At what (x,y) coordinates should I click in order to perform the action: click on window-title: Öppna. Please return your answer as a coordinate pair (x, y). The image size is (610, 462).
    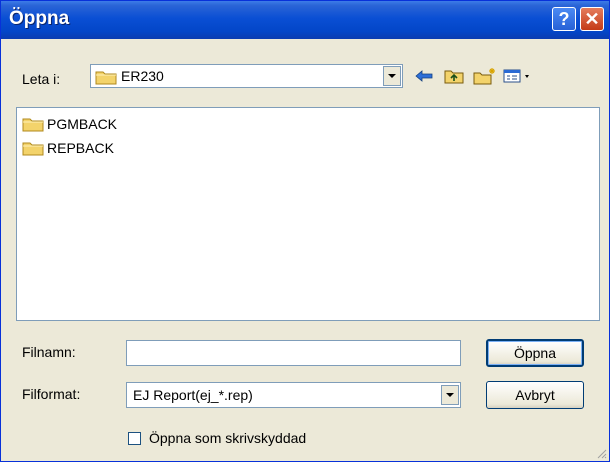
    Looking at the image, I should click on (39, 18).